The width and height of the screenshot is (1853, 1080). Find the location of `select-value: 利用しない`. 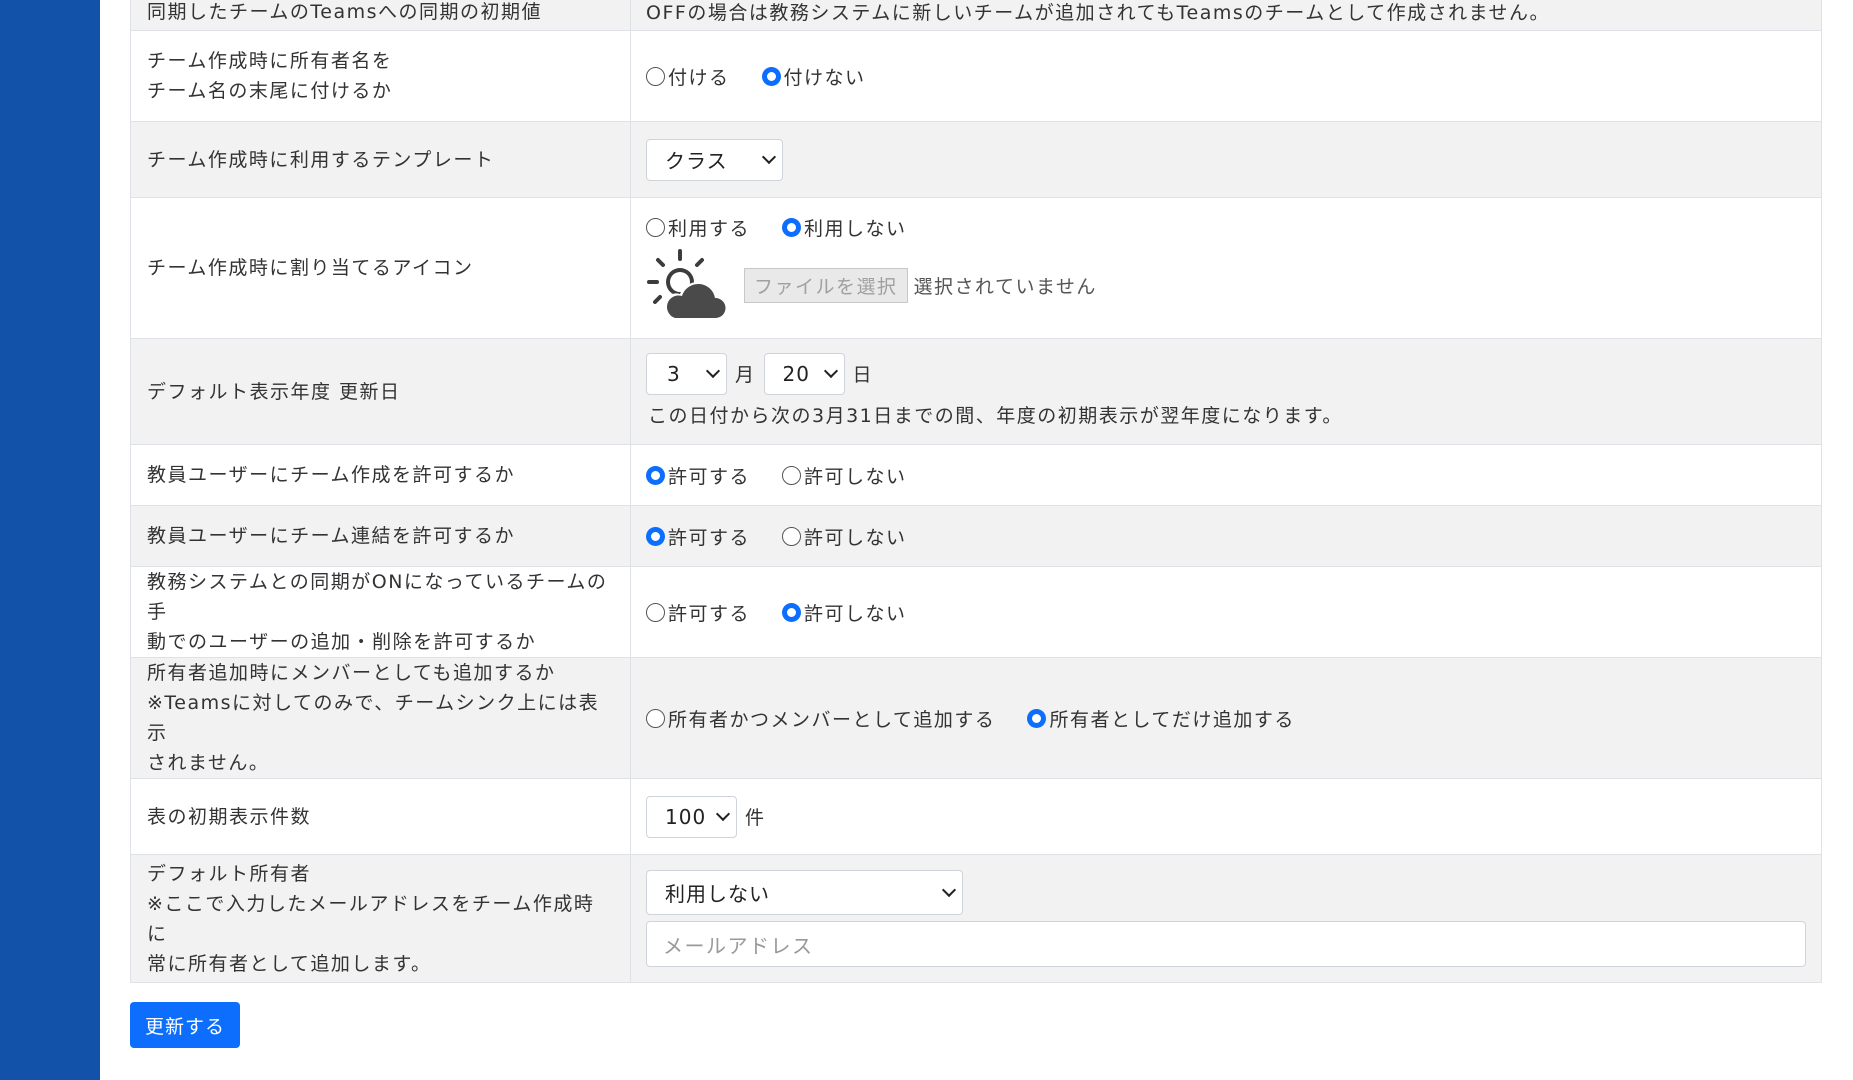

select-value: 利用しない is located at coordinates (717, 894).